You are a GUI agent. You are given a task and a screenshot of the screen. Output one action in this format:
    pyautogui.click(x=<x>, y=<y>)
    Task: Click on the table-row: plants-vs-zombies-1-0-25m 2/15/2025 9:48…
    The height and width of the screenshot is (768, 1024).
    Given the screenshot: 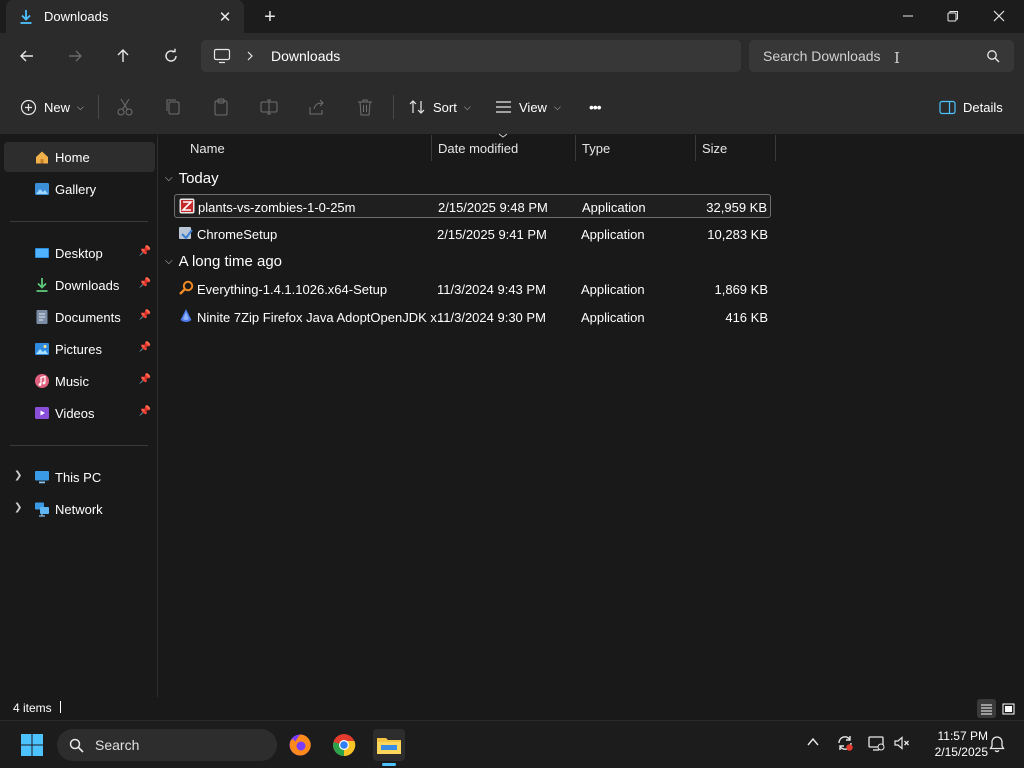 What is the action you would take?
    pyautogui.click(x=472, y=206)
    